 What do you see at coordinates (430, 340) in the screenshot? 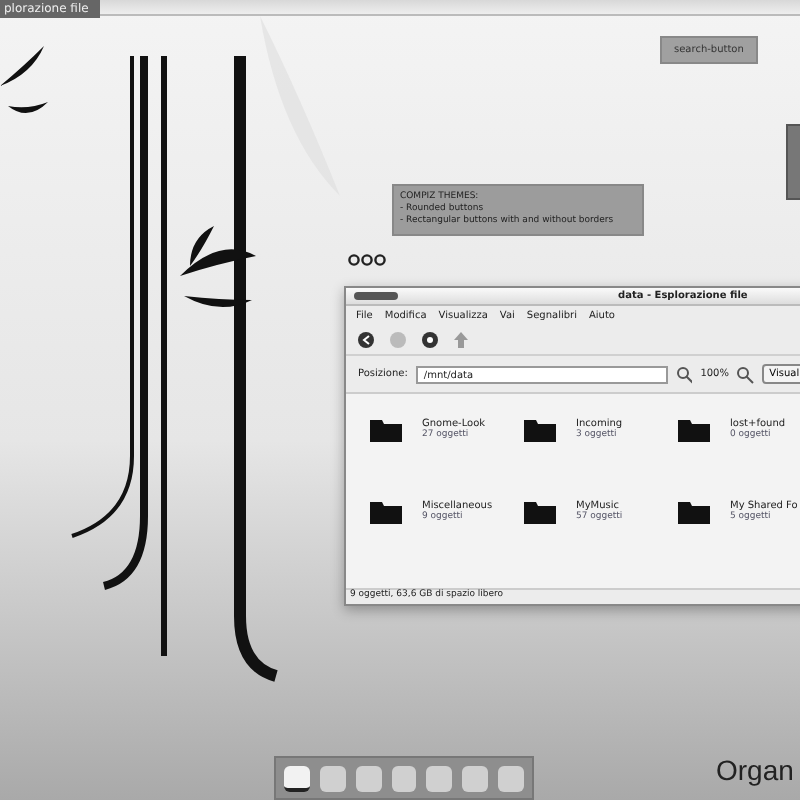
I see `reload-icon` at bounding box center [430, 340].